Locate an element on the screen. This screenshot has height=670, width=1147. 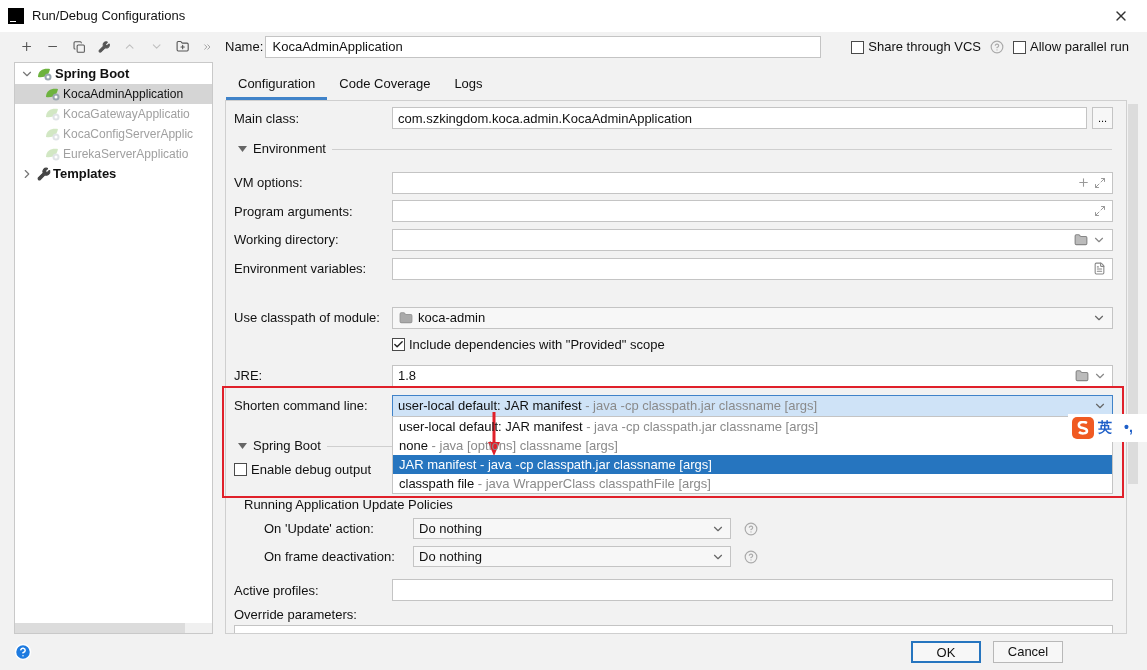
app-logo-icon is located at coordinates (16, 16).